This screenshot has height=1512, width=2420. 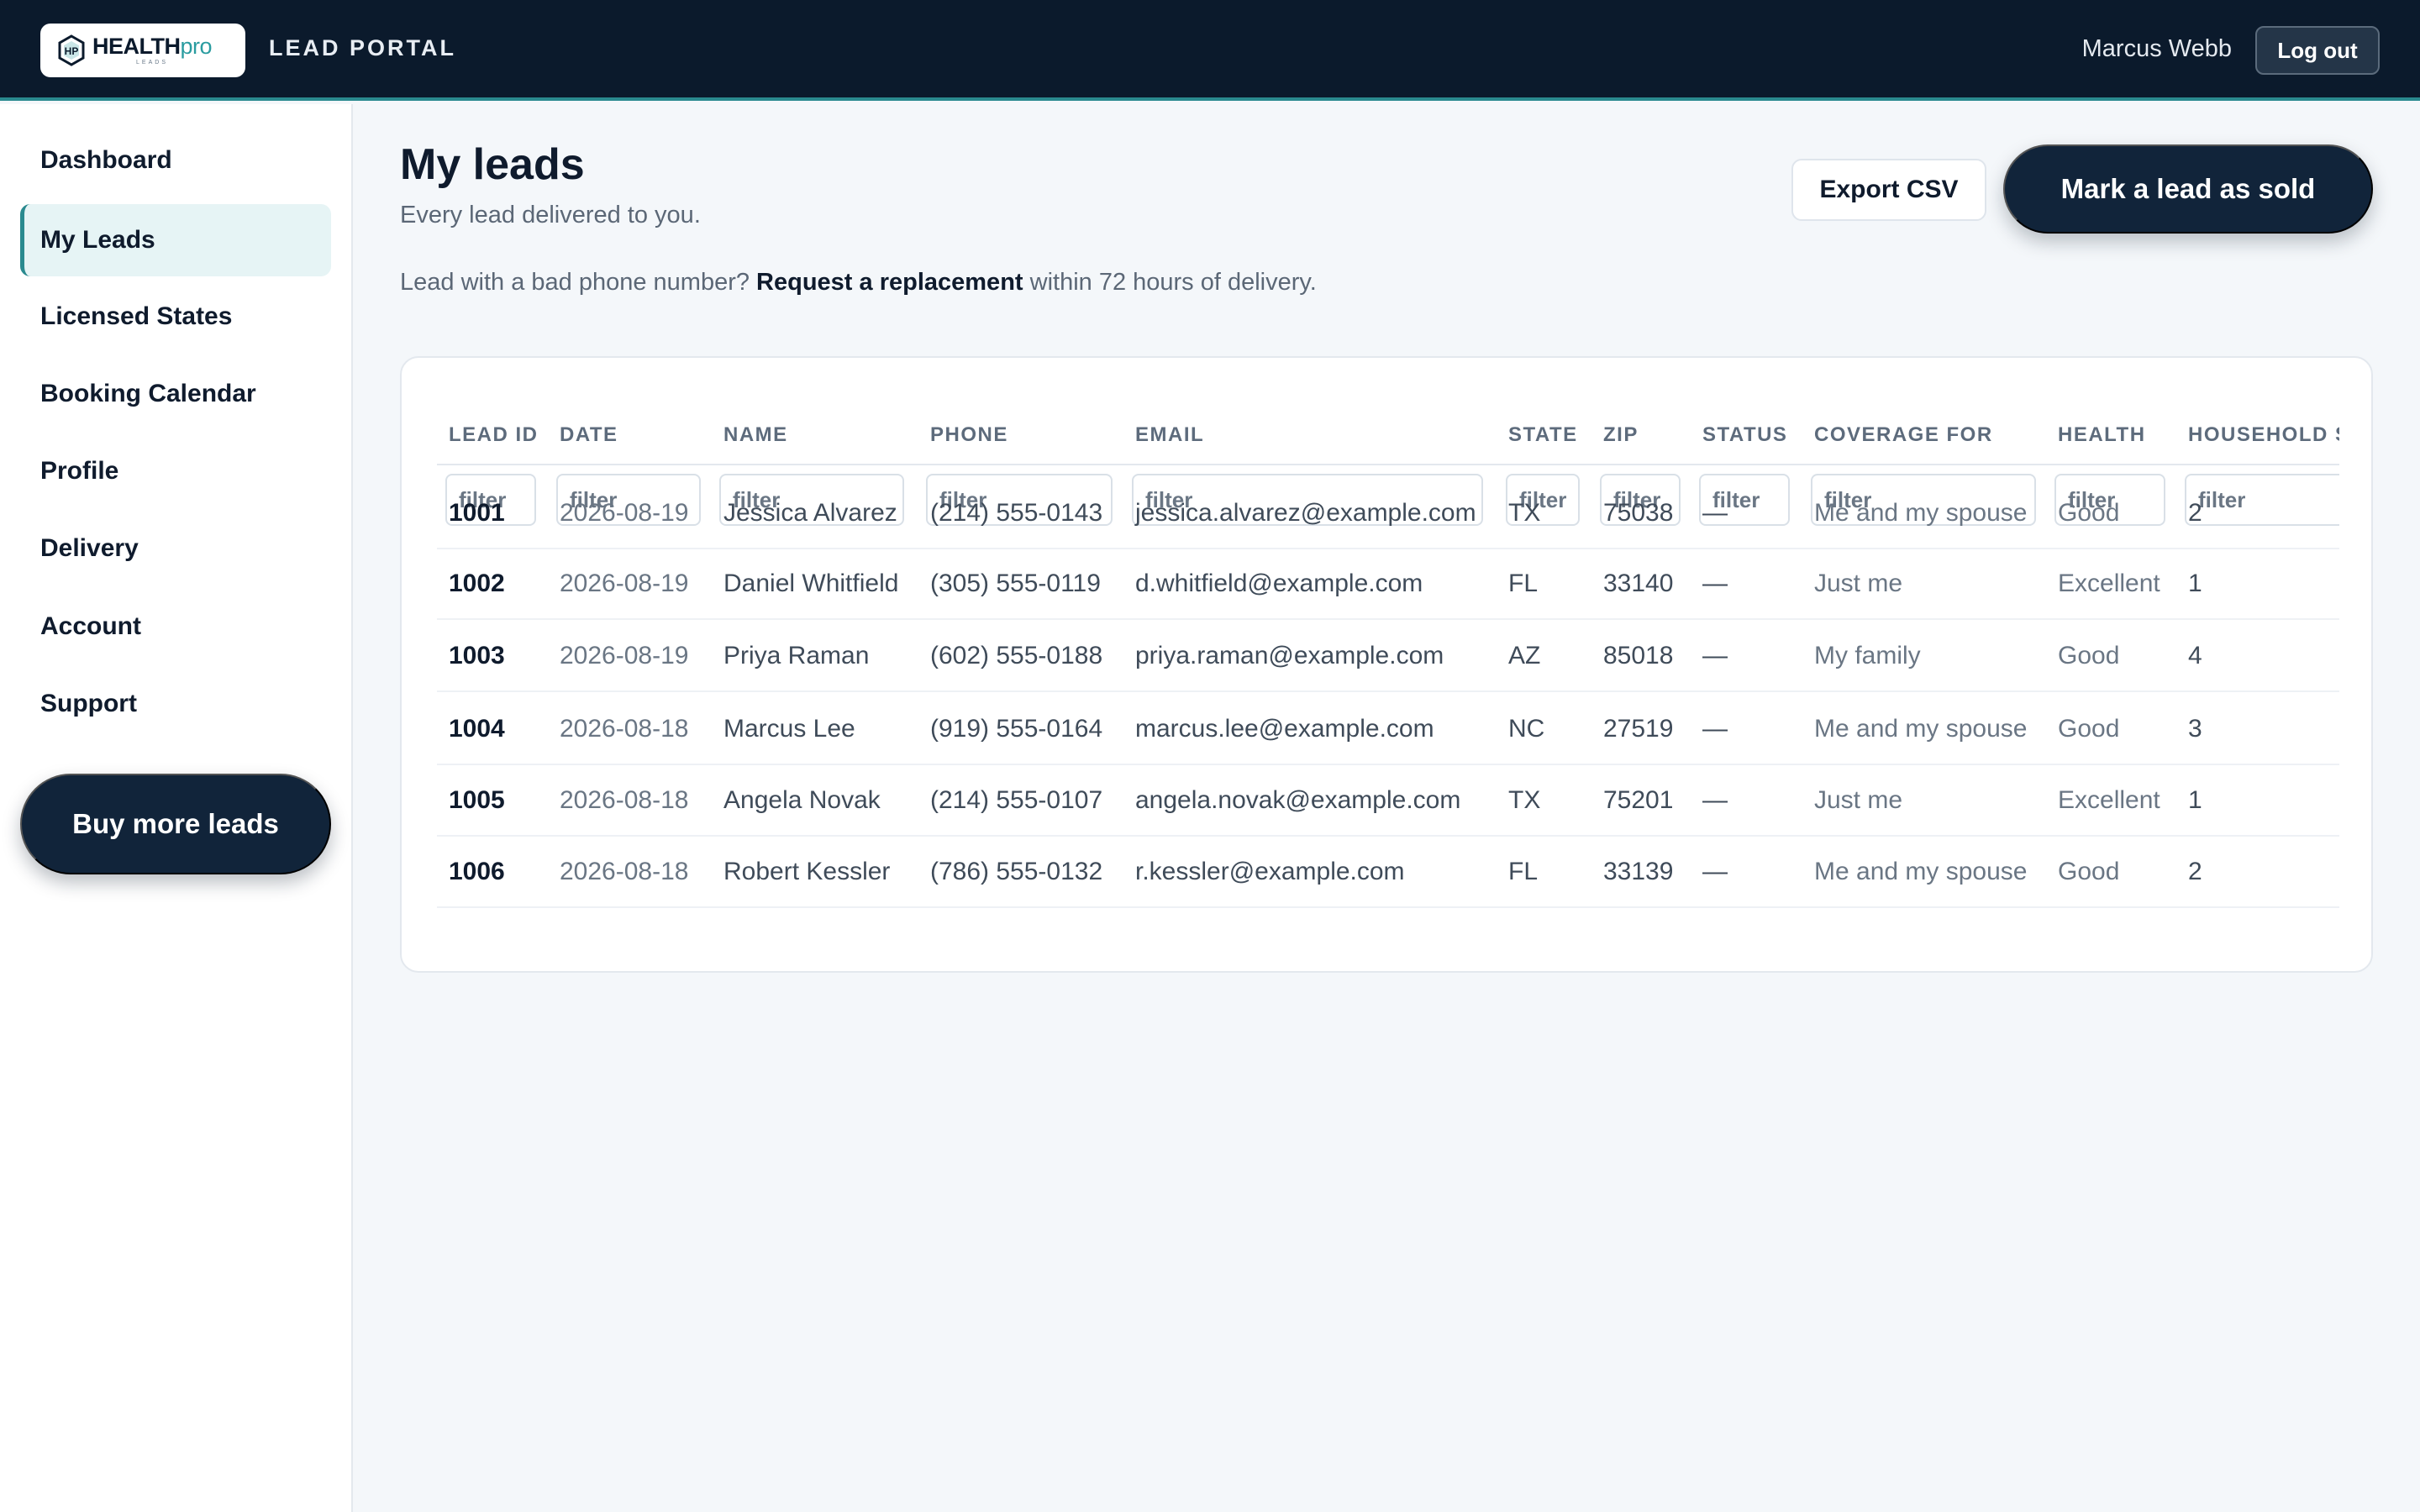 What do you see at coordinates (196, 46) in the screenshot?
I see `logo-pro-text: pro` at bounding box center [196, 46].